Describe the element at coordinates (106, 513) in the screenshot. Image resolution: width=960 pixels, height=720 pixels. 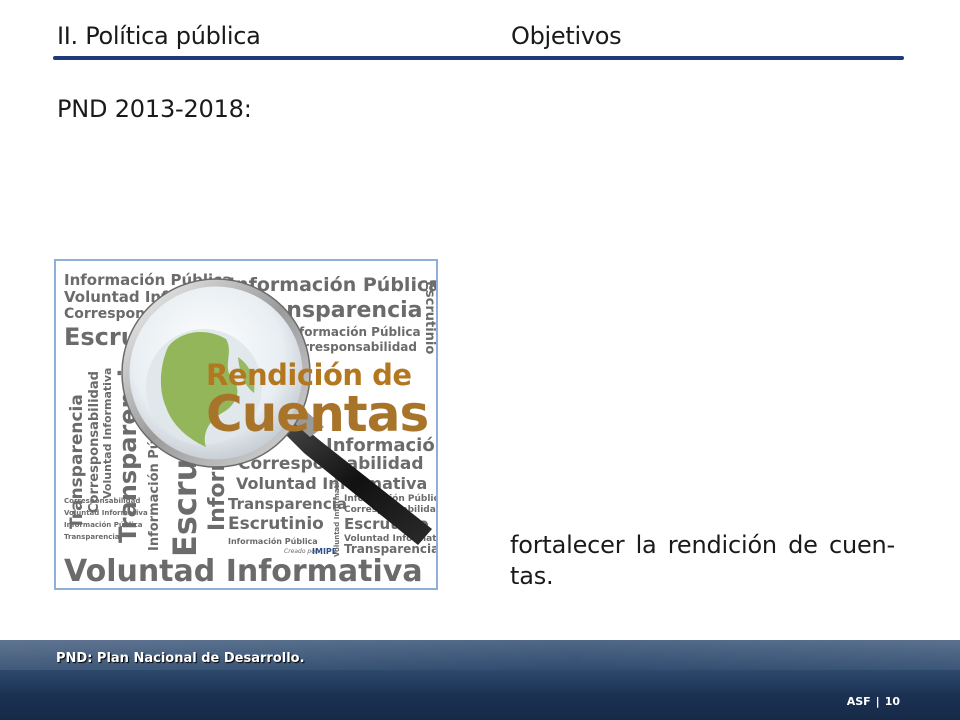
I see `word-voluntad-s1: Voluntad Informativa` at that location.